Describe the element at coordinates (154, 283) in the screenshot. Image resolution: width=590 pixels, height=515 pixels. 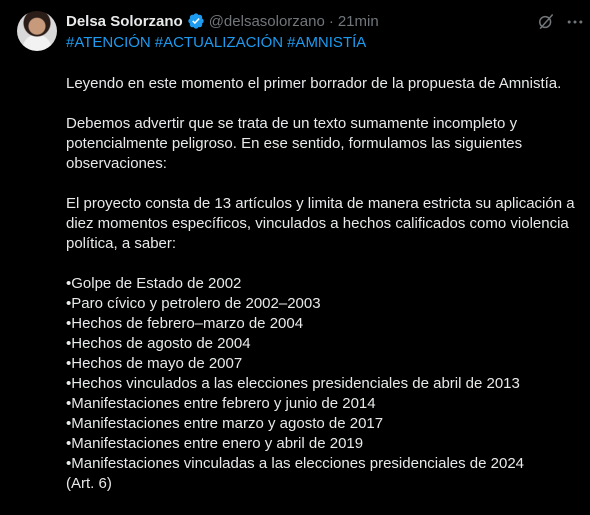
I see `list-item: •Golpe de Estado de 2002` at that location.